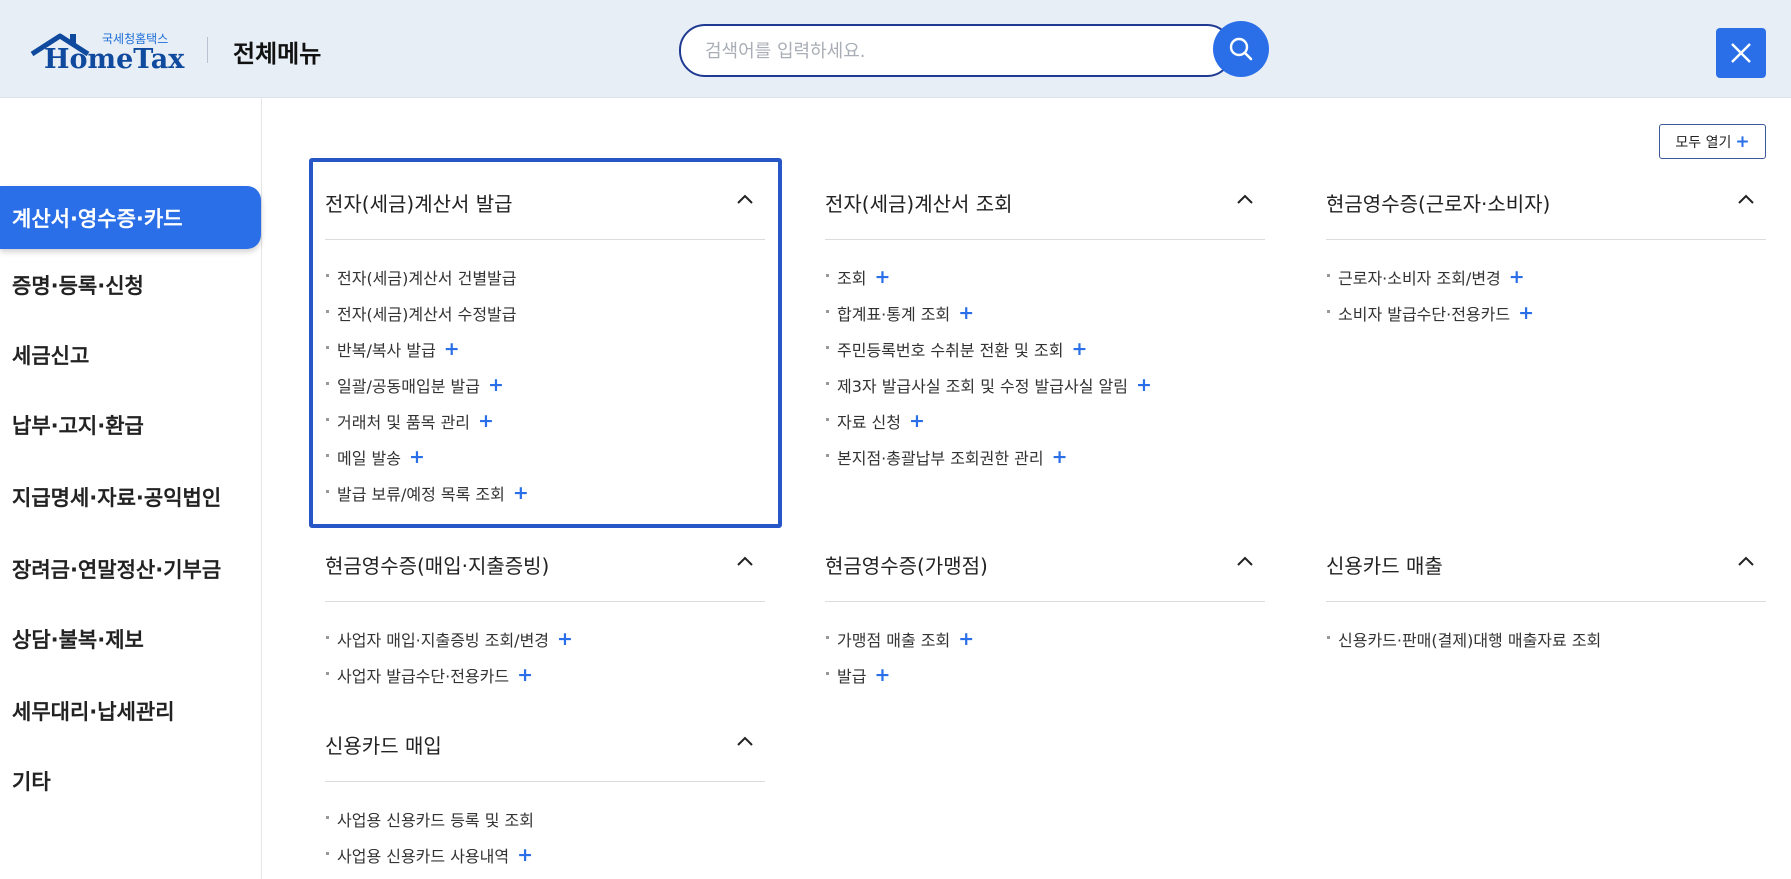 The height and width of the screenshot is (879, 1791). I want to click on menu-link-label: 사업자 발급수단·전용카드, so click(423, 676).